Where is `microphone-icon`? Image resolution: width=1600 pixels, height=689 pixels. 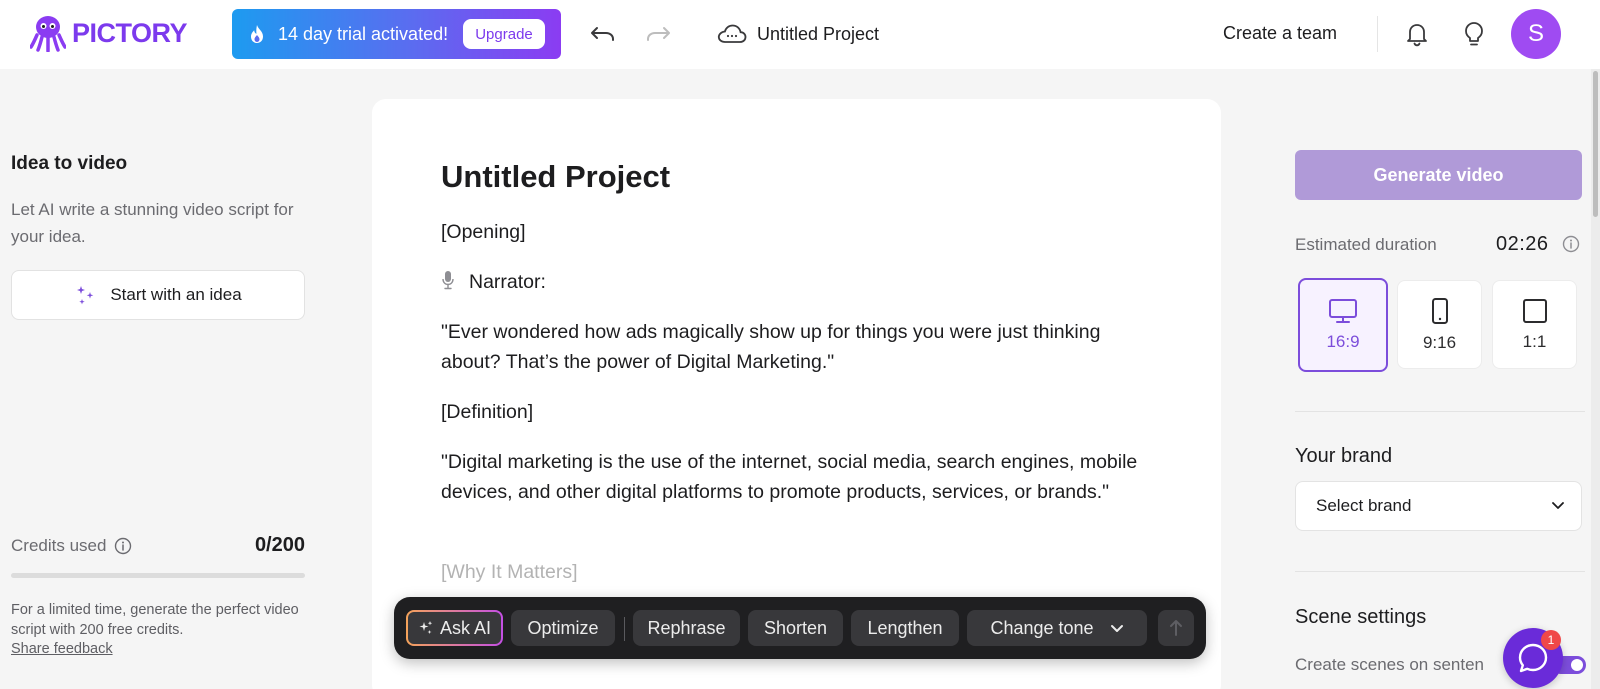
microphone-icon is located at coordinates (448, 280).